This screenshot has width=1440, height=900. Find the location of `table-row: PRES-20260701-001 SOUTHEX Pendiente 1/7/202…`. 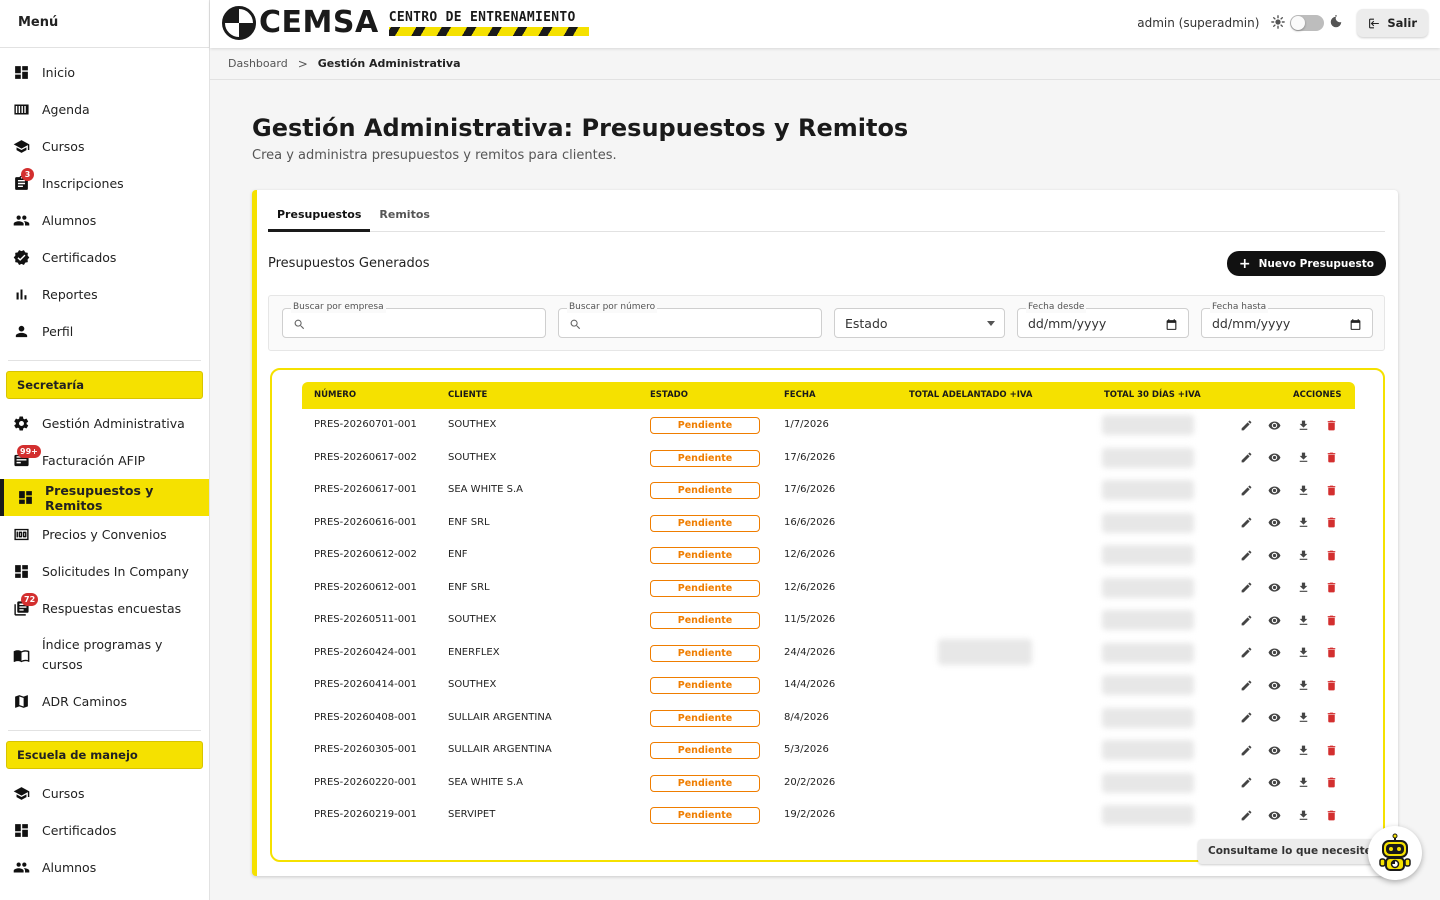

table-row: PRES-20260701-001 SOUTHEX Pendiente 1/7/202… is located at coordinates (828, 425).